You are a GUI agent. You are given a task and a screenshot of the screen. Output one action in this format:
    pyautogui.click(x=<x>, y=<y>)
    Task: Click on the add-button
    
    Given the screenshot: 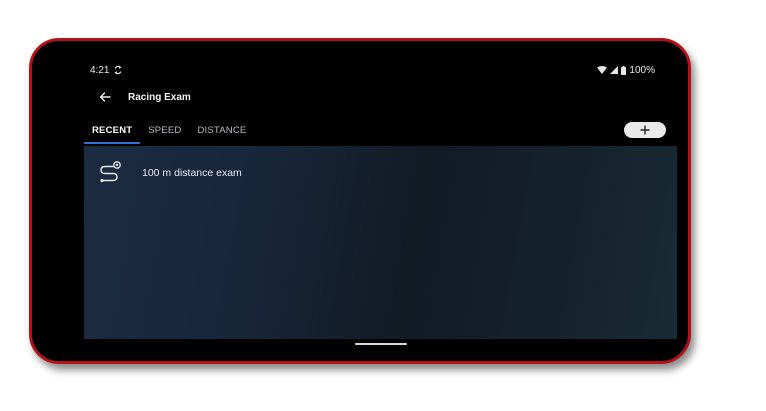 What is the action you would take?
    pyautogui.click(x=645, y=130)
    